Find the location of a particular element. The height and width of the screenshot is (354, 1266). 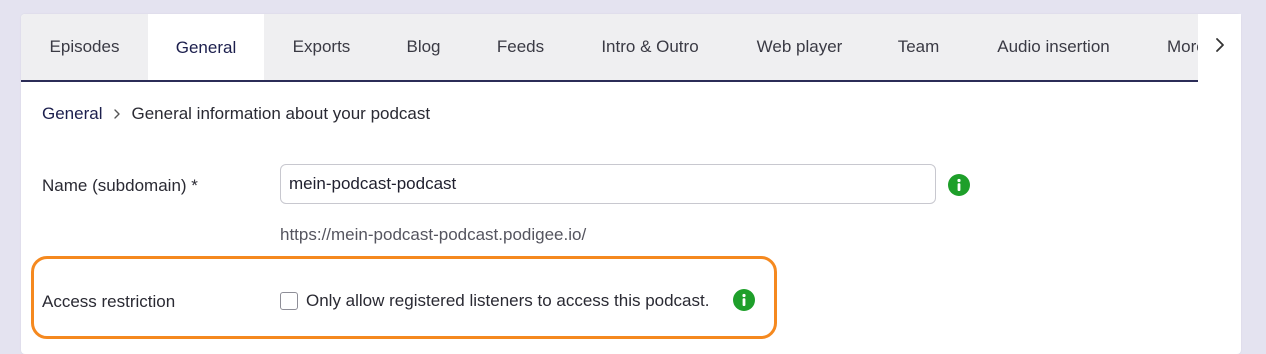

tab-scroll-right-button is located at coordinates (1219, 47).